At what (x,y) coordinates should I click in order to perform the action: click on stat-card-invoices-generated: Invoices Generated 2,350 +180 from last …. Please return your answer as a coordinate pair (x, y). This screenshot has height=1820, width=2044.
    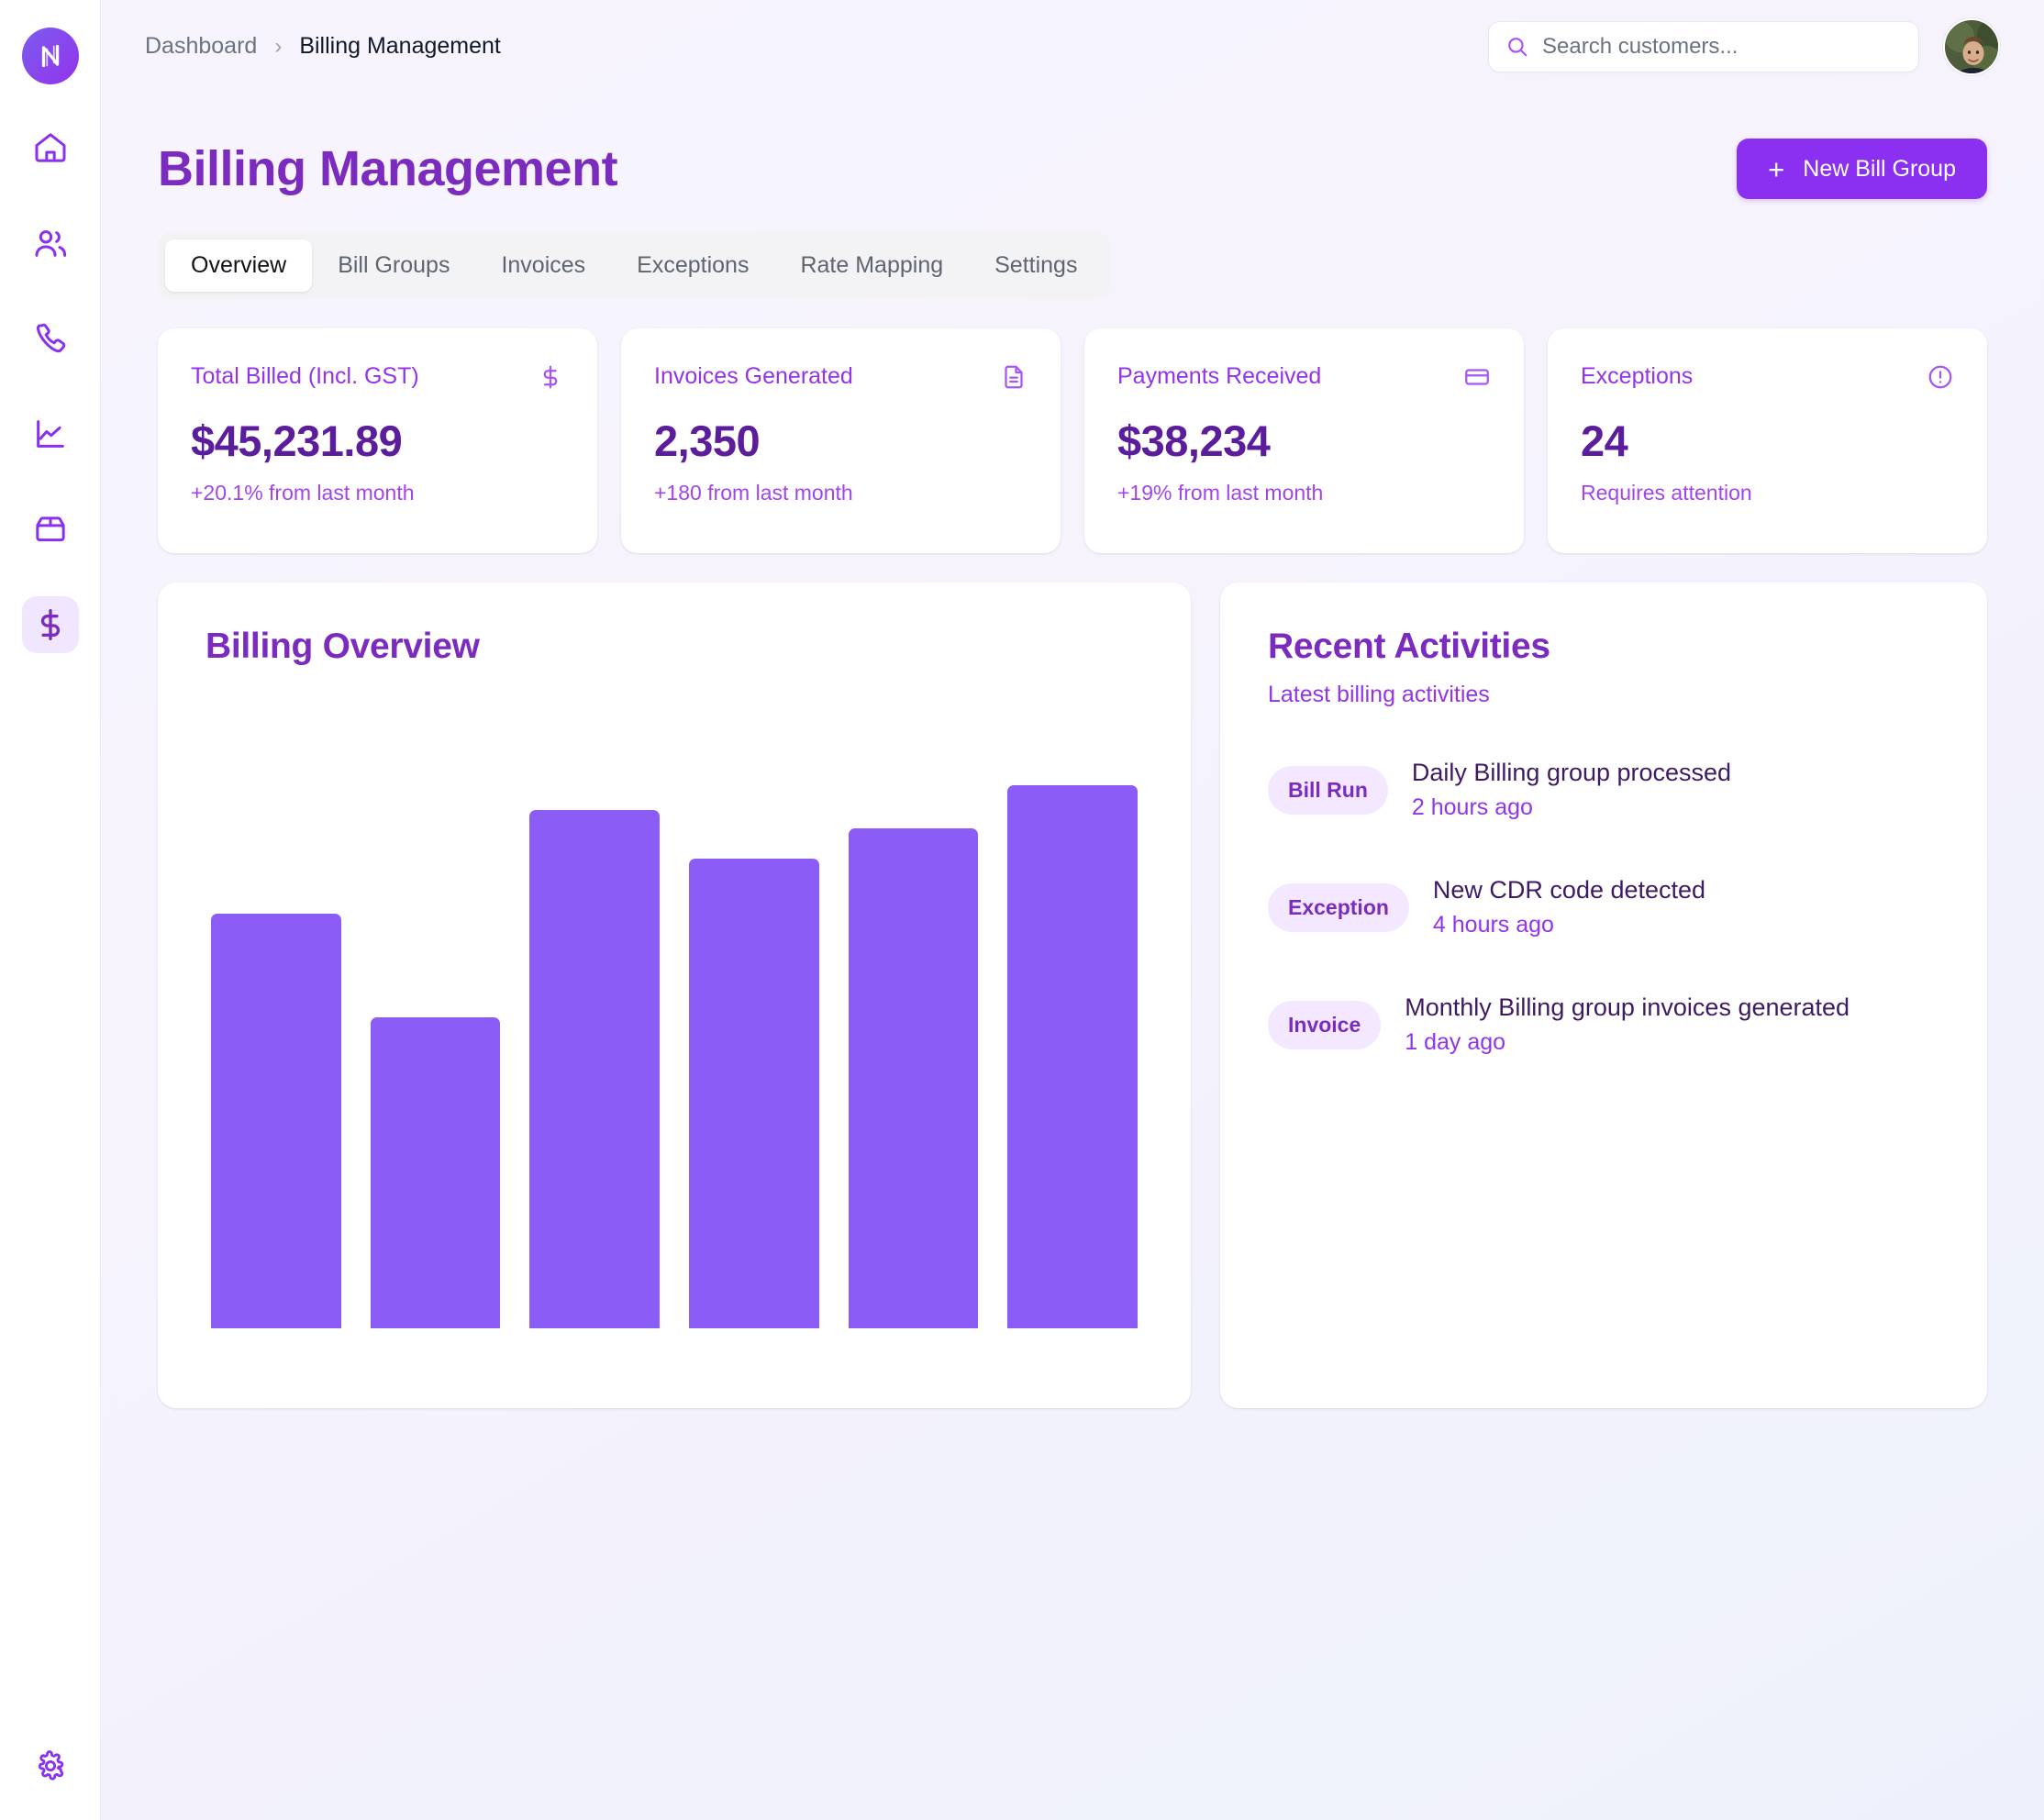
    Looking at the image, I should click on (841, 440).